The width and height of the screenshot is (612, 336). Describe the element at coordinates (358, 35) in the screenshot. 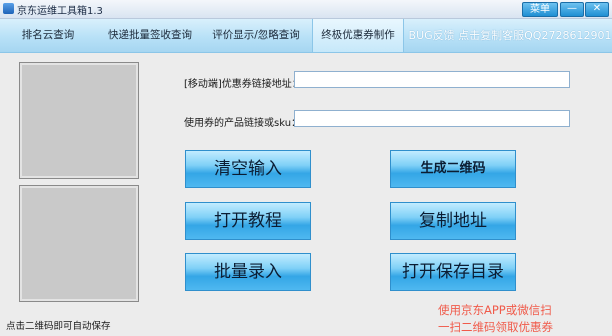

I see `tab-coupon-maker: 终极优惠券制作` at that location.